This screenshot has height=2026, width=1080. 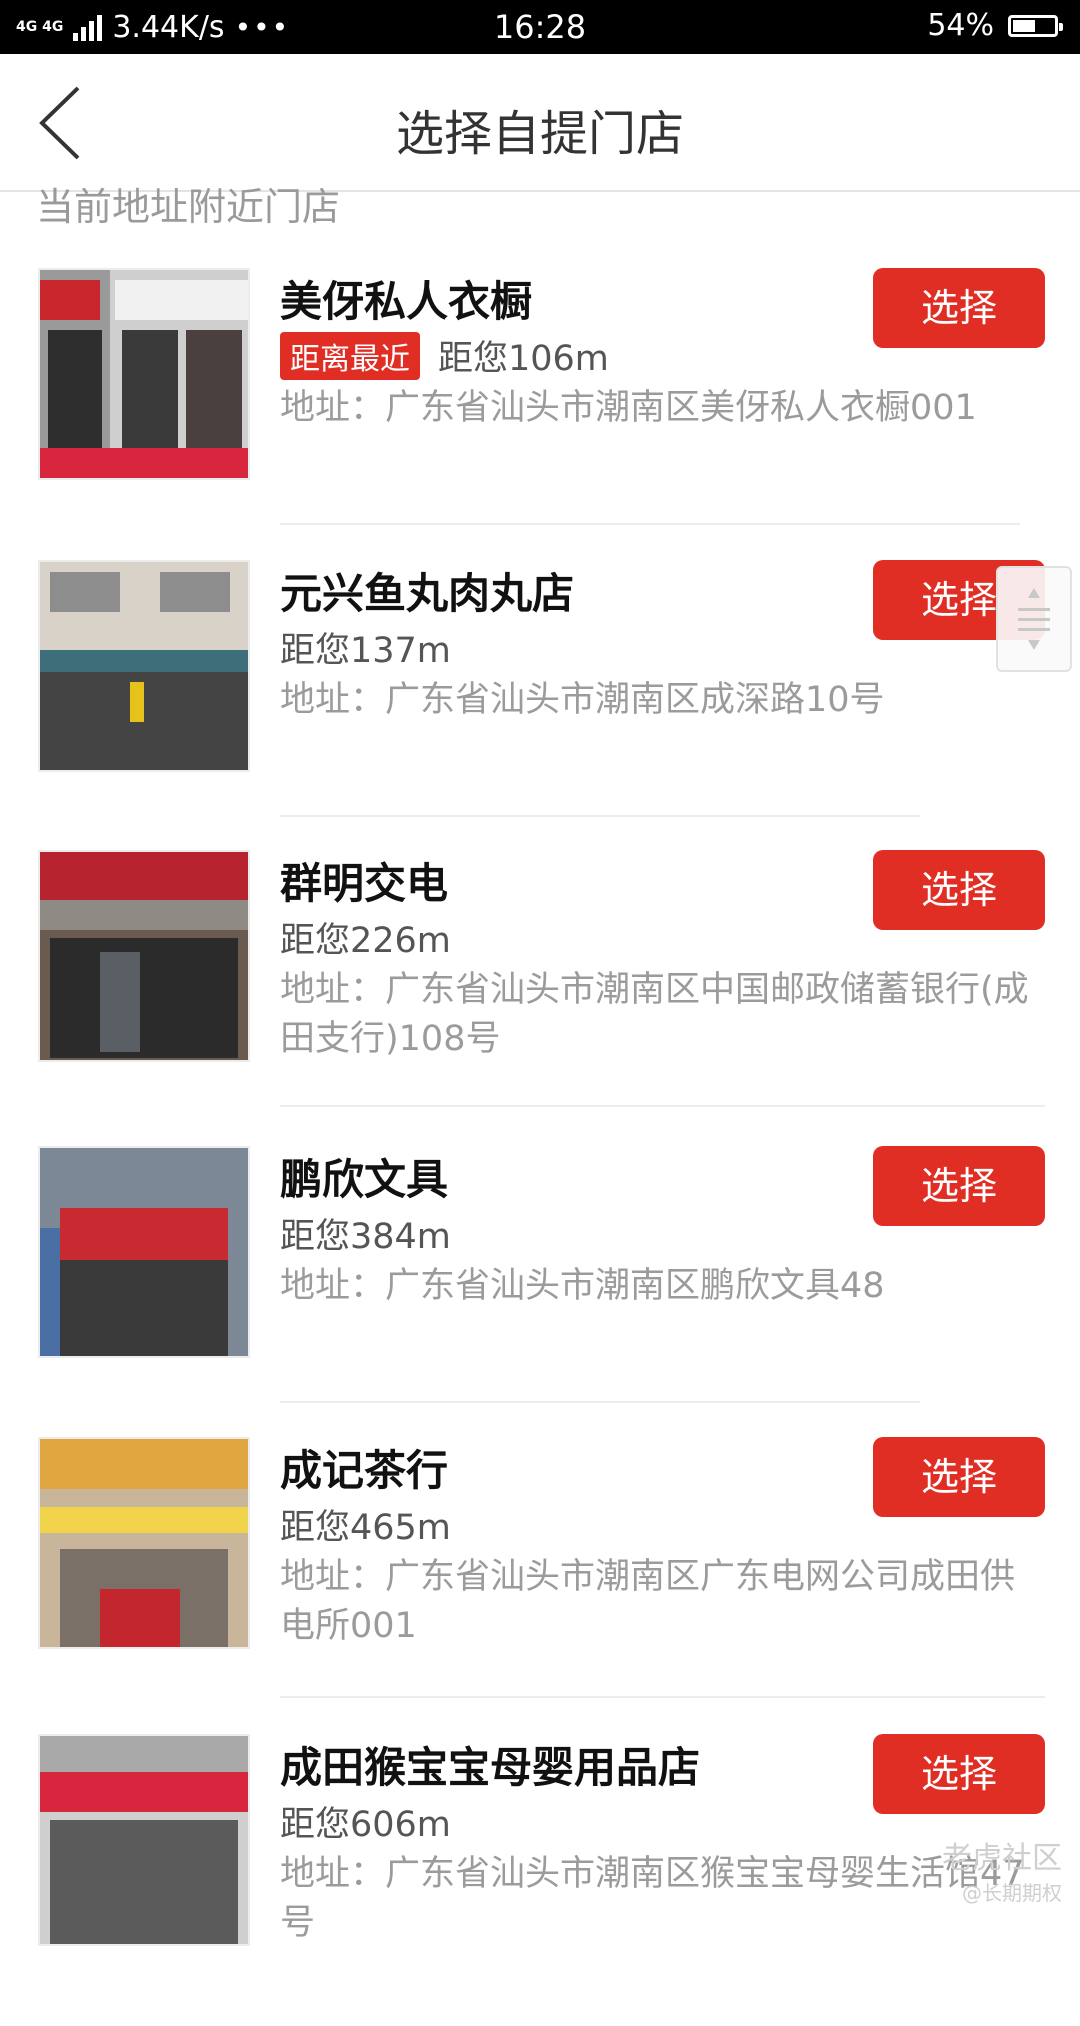 I want to click on scroll-handle-icon, so click(x=1034, y=619).